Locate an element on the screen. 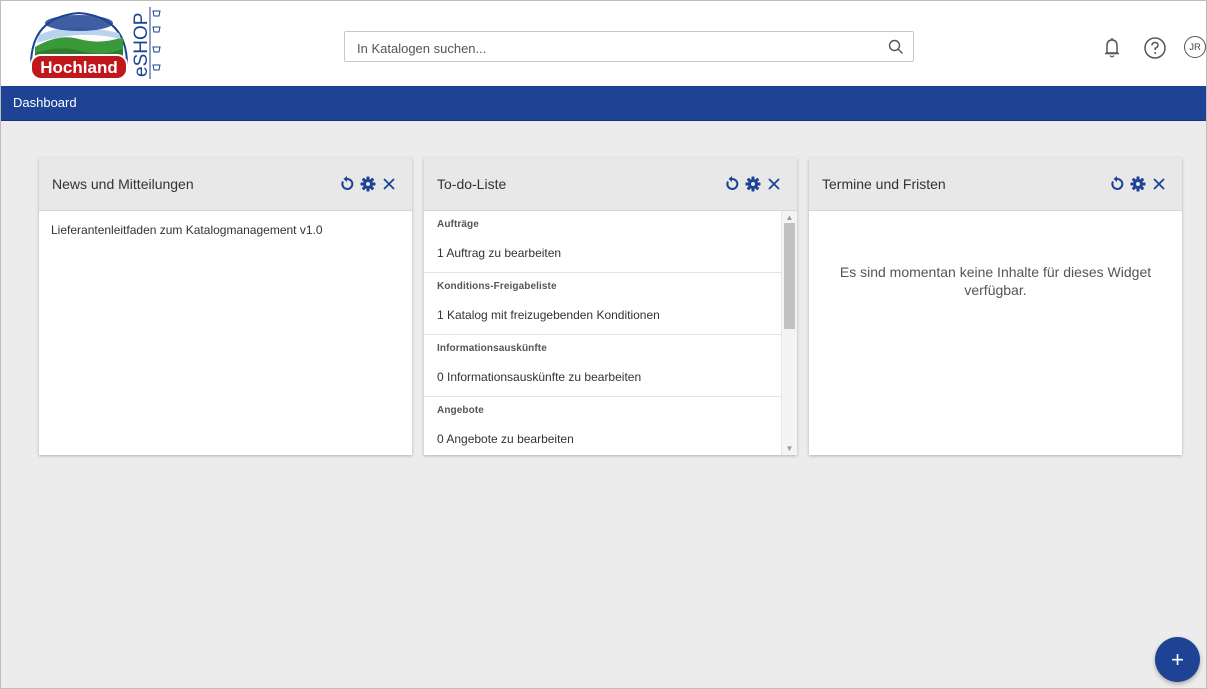  search-icon is located at coordinates (896, 47).